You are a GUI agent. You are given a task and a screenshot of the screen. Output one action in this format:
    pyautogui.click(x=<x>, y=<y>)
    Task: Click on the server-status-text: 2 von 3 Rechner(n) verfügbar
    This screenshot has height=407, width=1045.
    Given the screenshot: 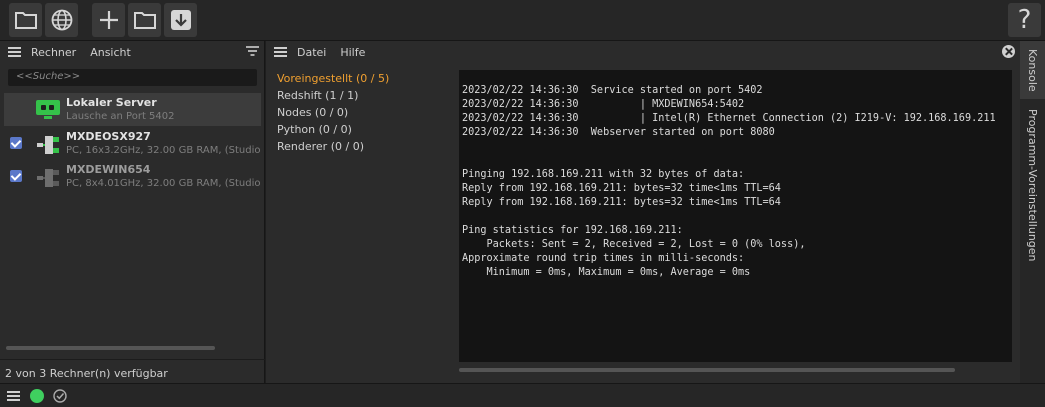 What is the action you would take?
    pyautogui.click(x=132, y=371)
    